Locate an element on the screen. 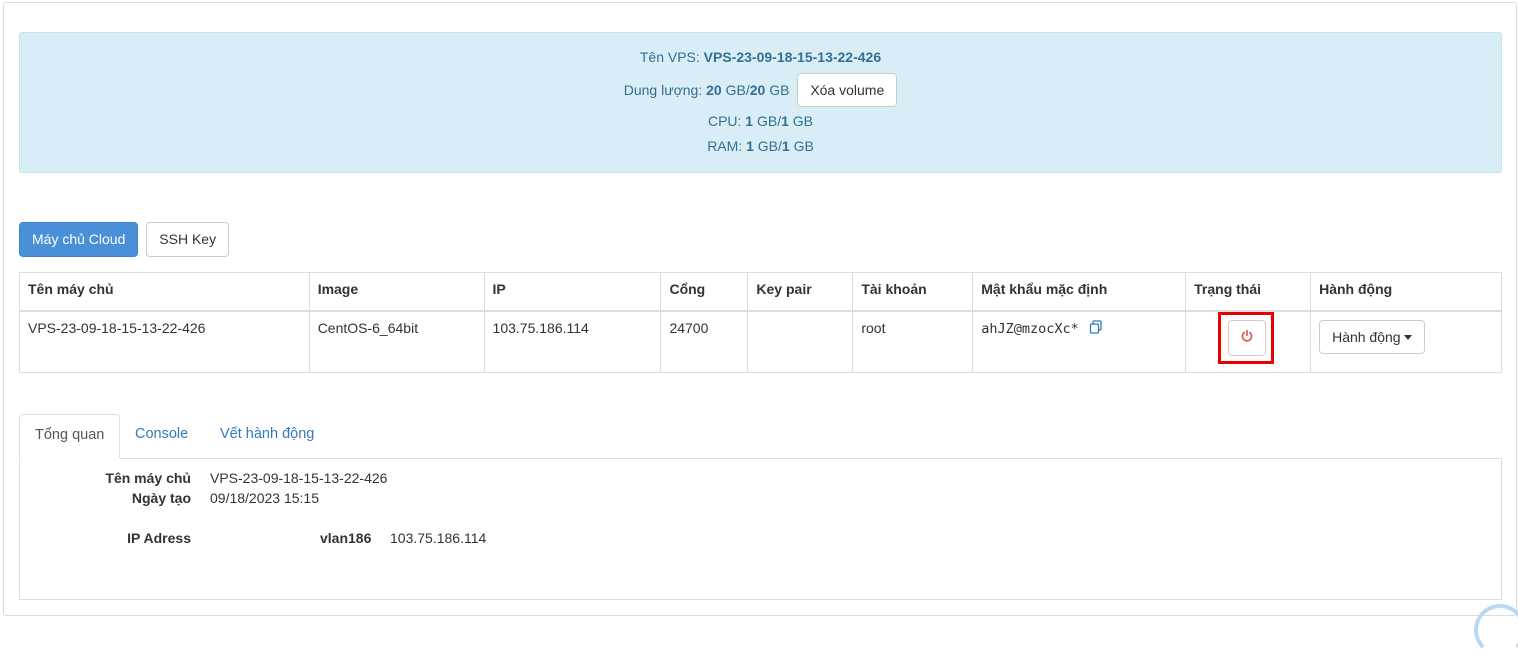  ram-line: RAM: 1 GB/1 GB is located at coordinates (760, 146).